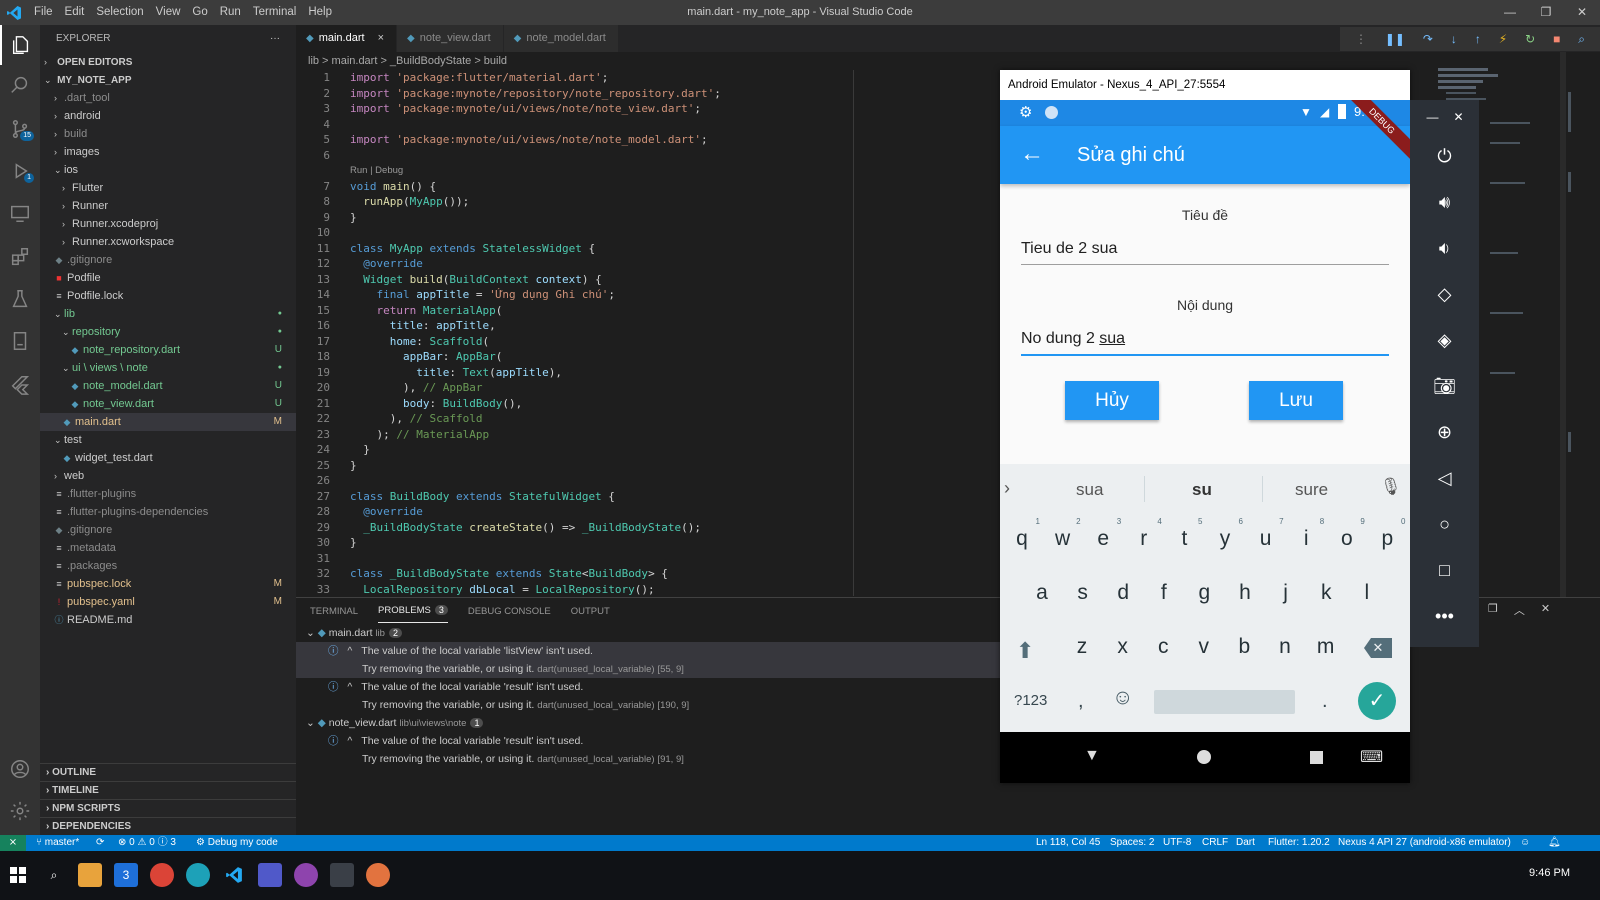 This screenshot has width=1600, height=900. Describe the element at coordinates (320, 12) in the screenshot. I see `menu-help: Help` at that location.